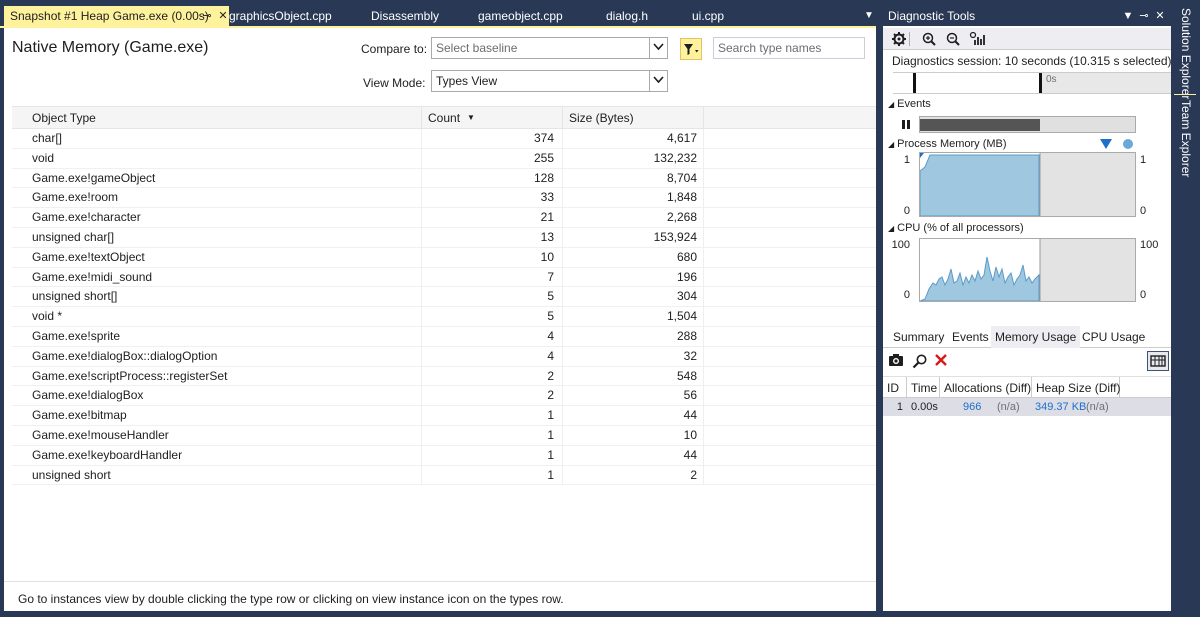 The image size is (1200, 617). I want to click on cpu-chart, so click(1027, 270).